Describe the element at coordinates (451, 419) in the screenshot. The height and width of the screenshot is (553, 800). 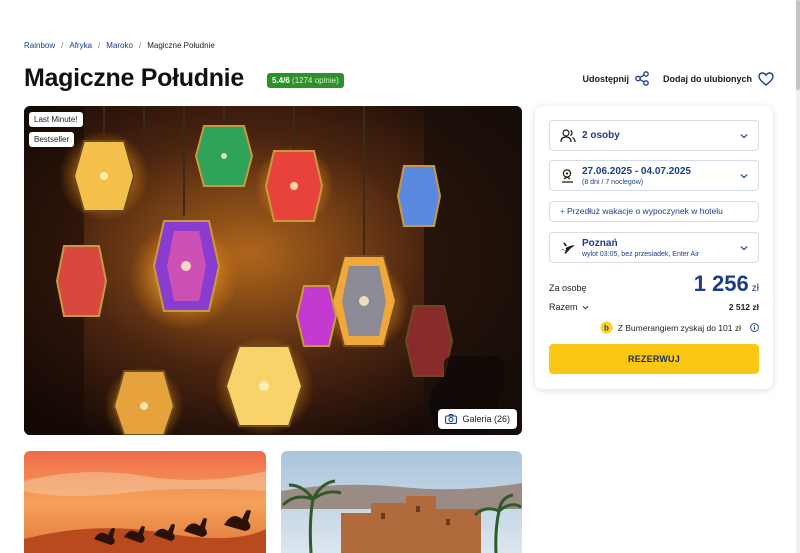
I see `camera-icon` at that location.